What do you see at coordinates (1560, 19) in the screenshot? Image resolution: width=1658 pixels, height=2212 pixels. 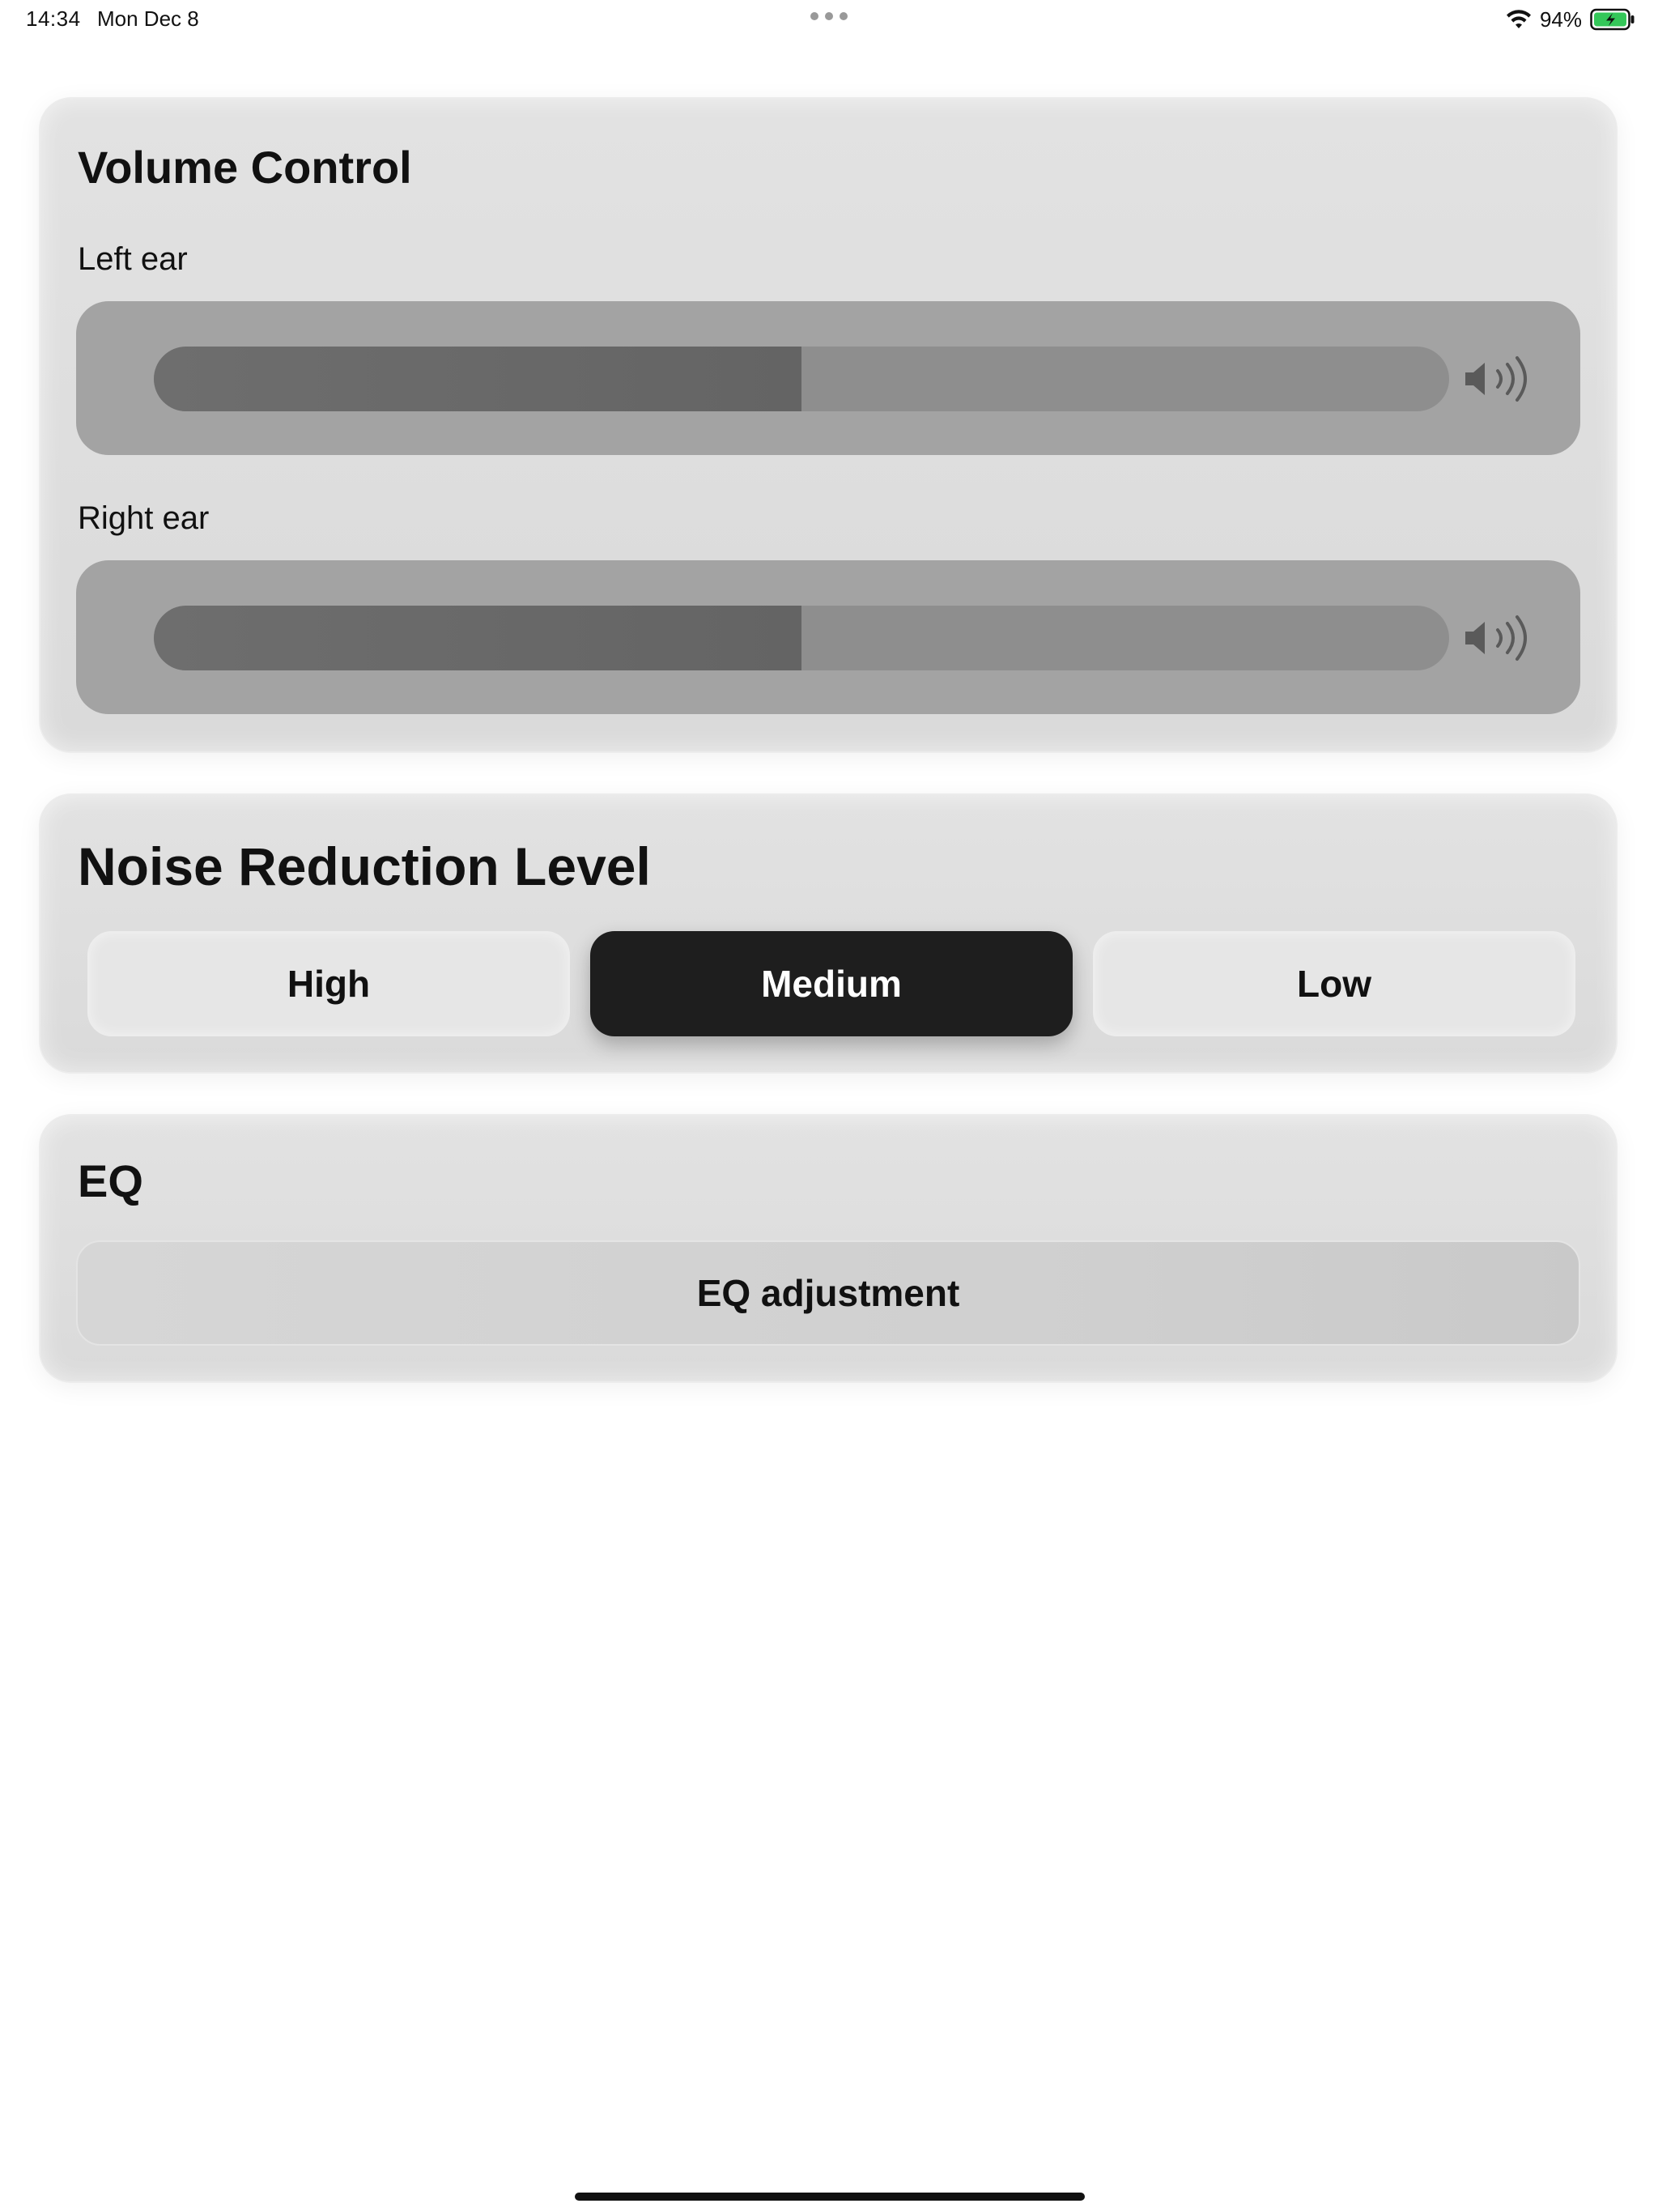 I see `battery-percent: 94%` at bounding box center [1560, 19].